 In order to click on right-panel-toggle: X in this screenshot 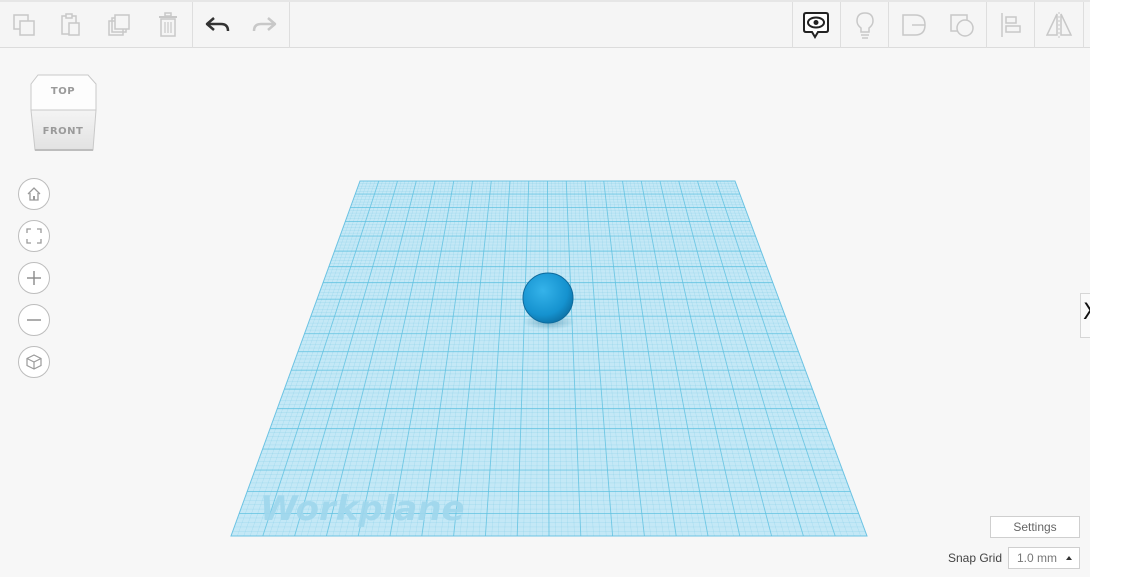, I will do `click(1085, 315)`.